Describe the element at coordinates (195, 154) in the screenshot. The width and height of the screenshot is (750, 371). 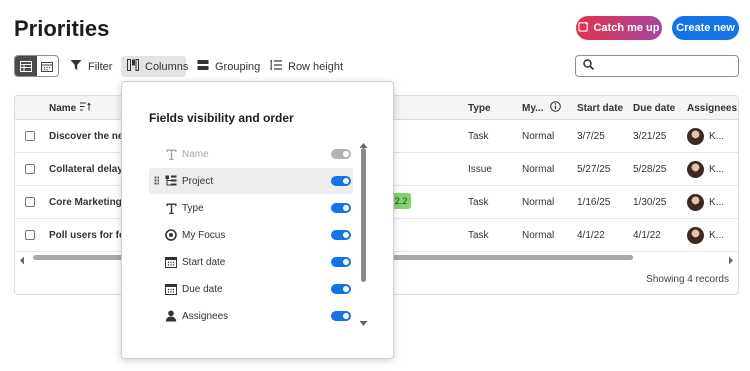
I see `field-label: Name` at that location.